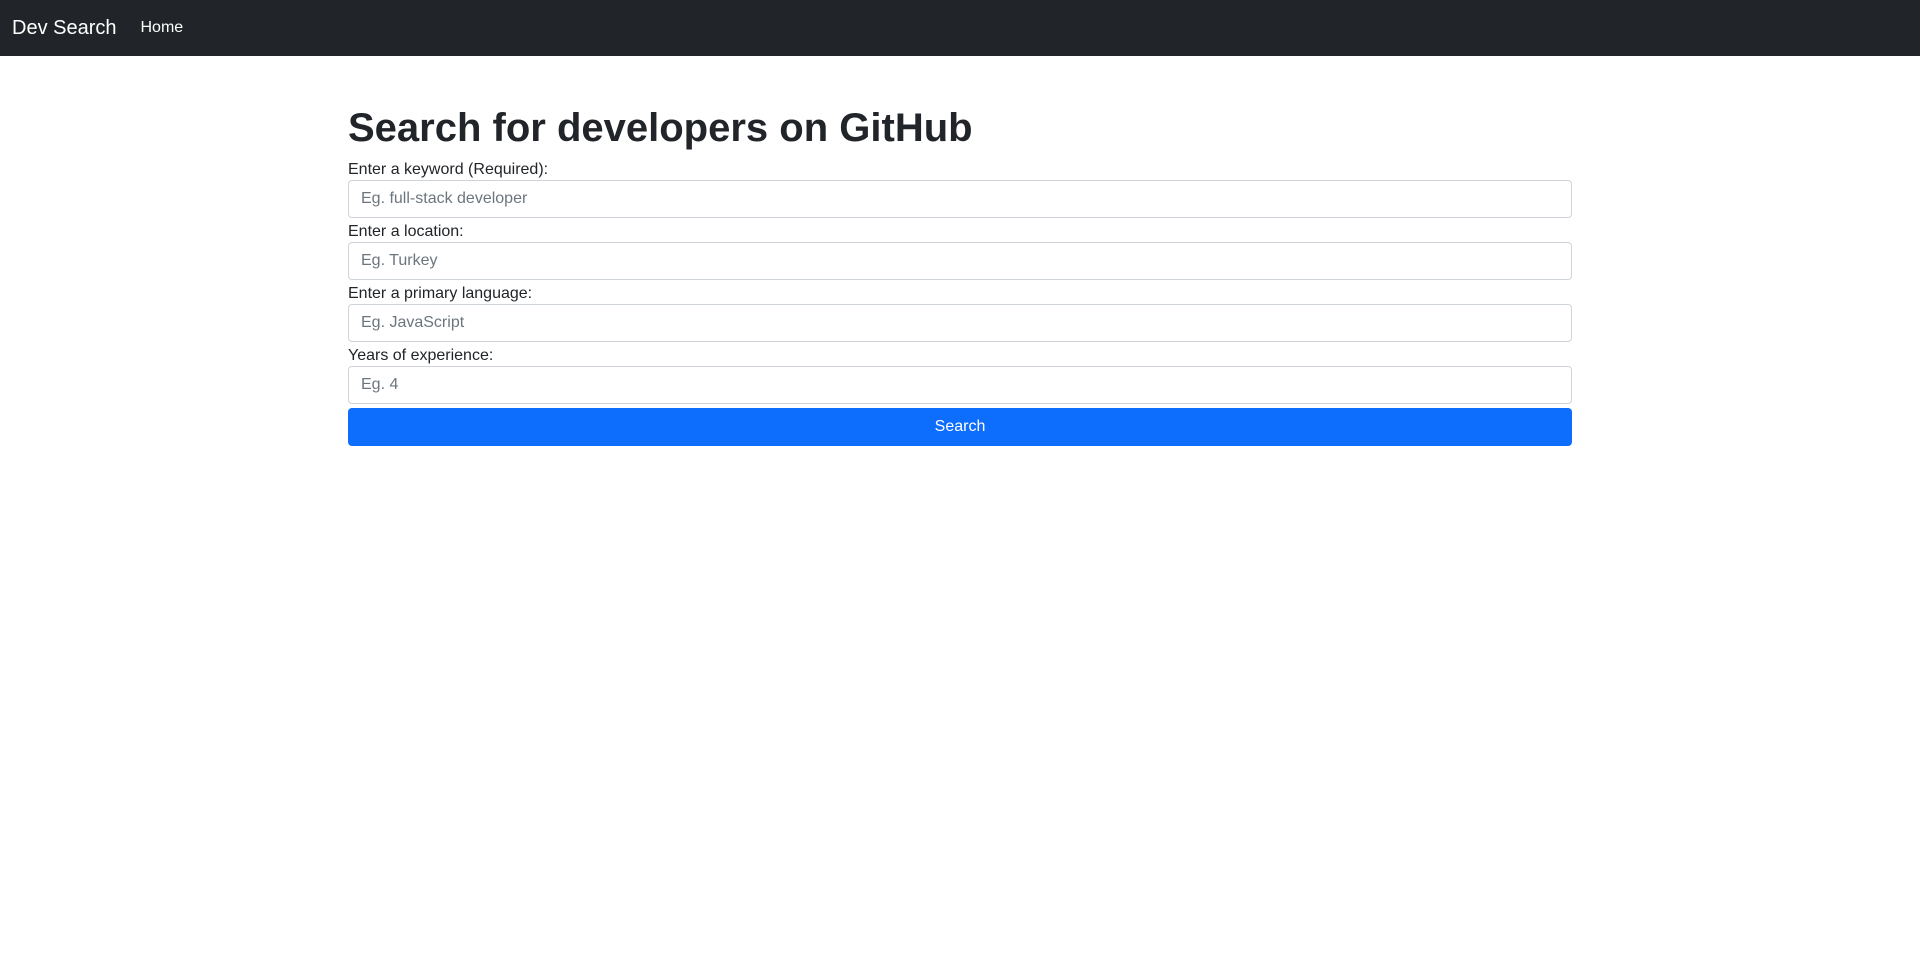 The width and height of the screenshot is (1920, 979). I want to click on experience-input, so click(960, 385).